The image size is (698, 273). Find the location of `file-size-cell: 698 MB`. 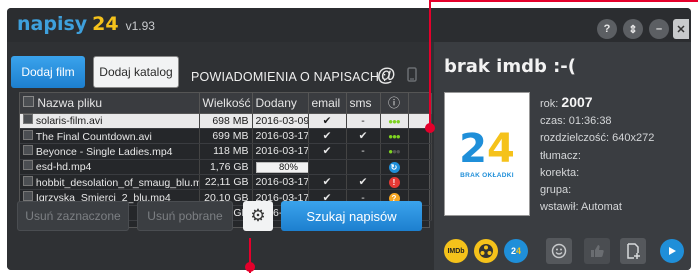

file-size-cell: 698 MB is located at coordinates (226, 121).